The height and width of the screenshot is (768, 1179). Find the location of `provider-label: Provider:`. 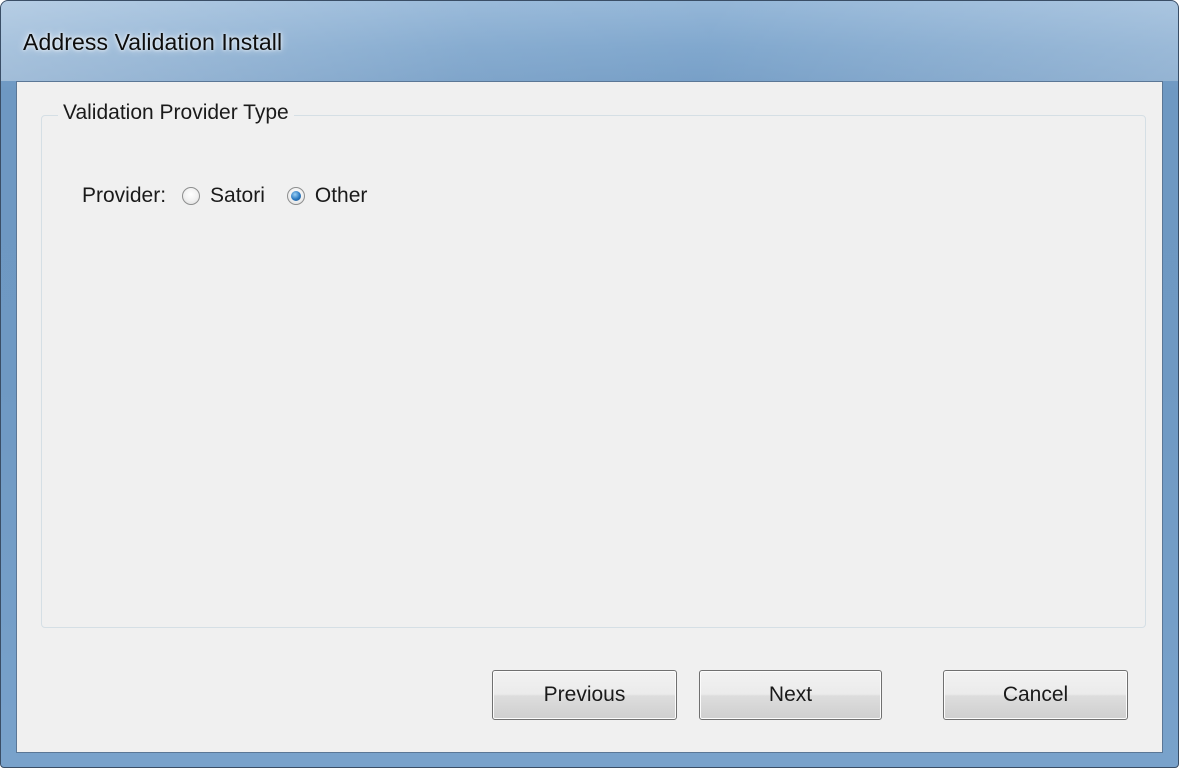

provider-label: Provider: is located at coordinates (124, 195).